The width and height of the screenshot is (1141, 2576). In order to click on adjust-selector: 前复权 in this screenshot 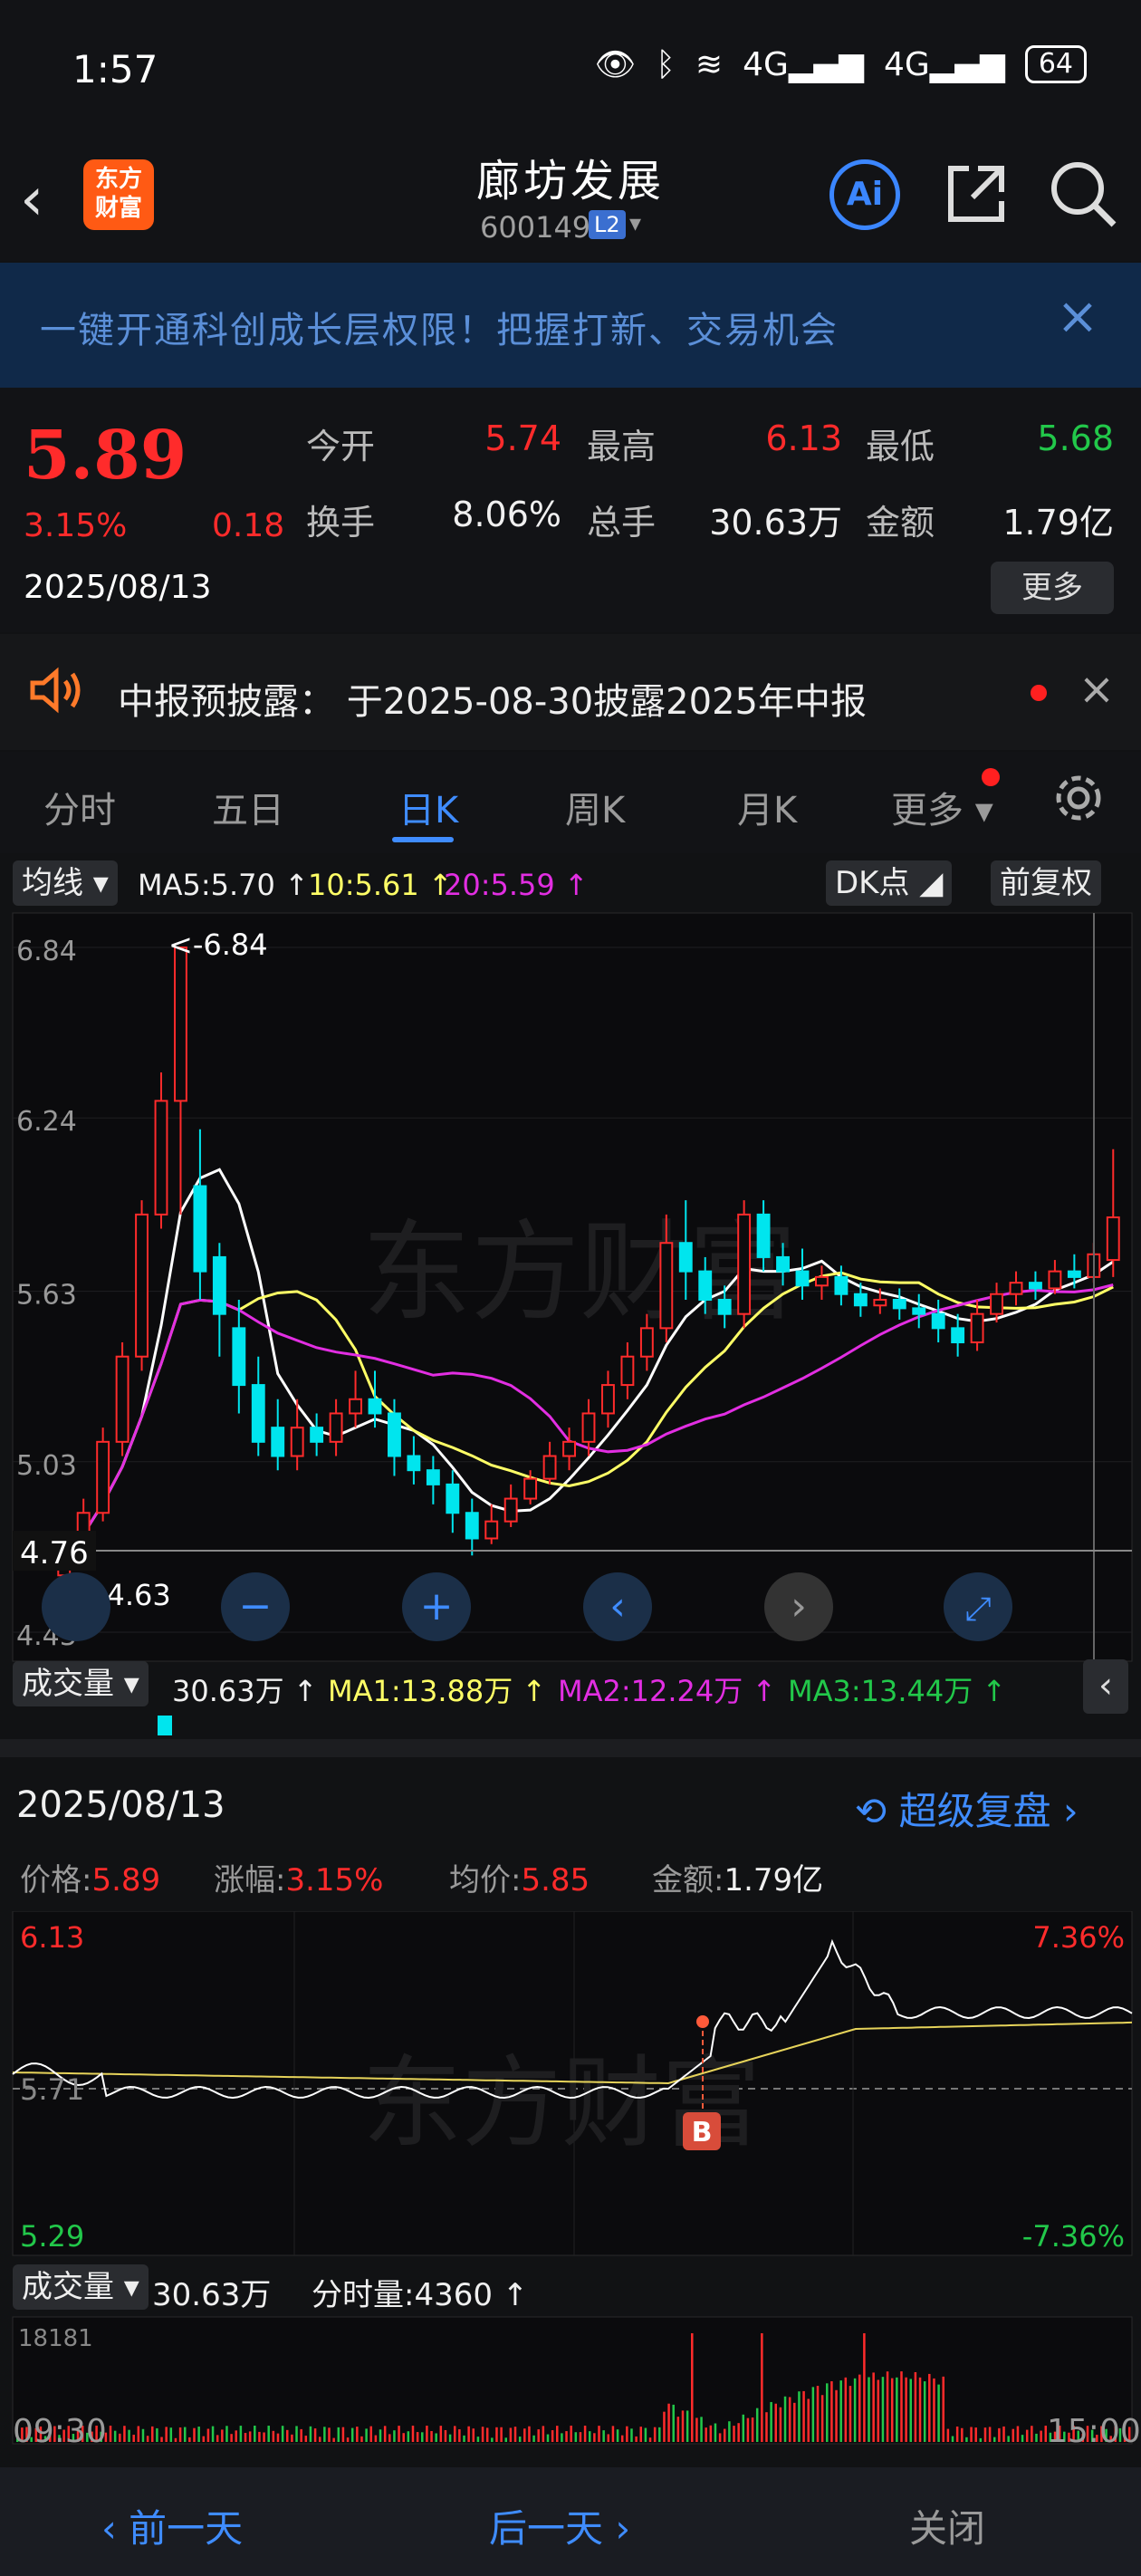, I will do `click(1046, 883)`.